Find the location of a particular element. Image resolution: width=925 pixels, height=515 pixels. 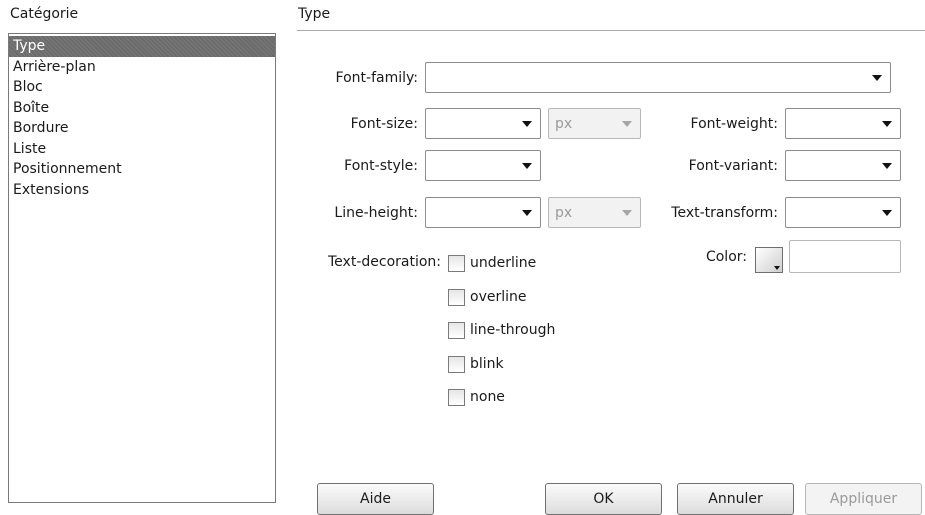

overline-label: overline is located at coordinates (498, 297).